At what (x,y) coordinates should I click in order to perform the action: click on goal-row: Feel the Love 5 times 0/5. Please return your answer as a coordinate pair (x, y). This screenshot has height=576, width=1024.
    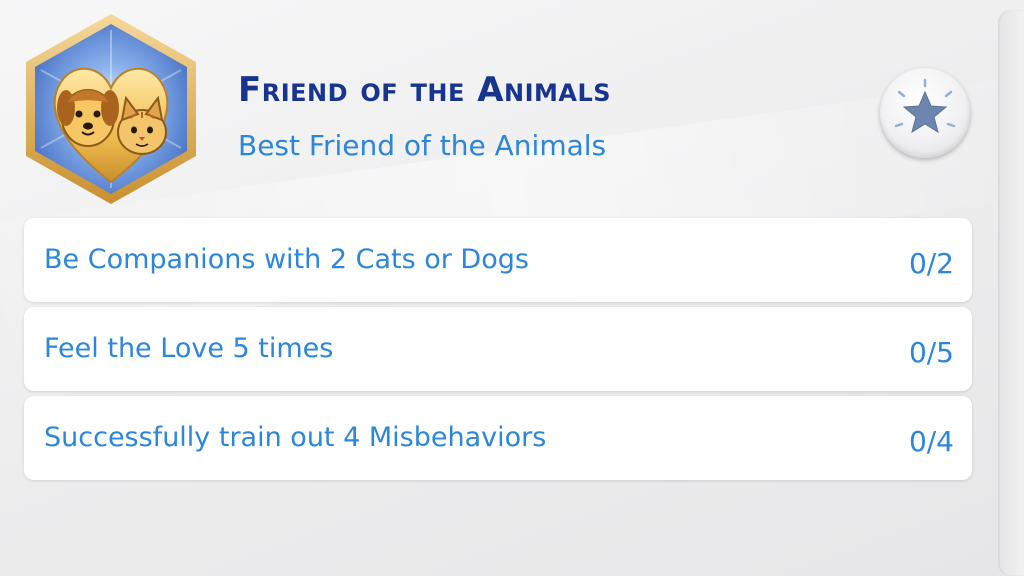
    Looking at the image, I should click on (498, 349).